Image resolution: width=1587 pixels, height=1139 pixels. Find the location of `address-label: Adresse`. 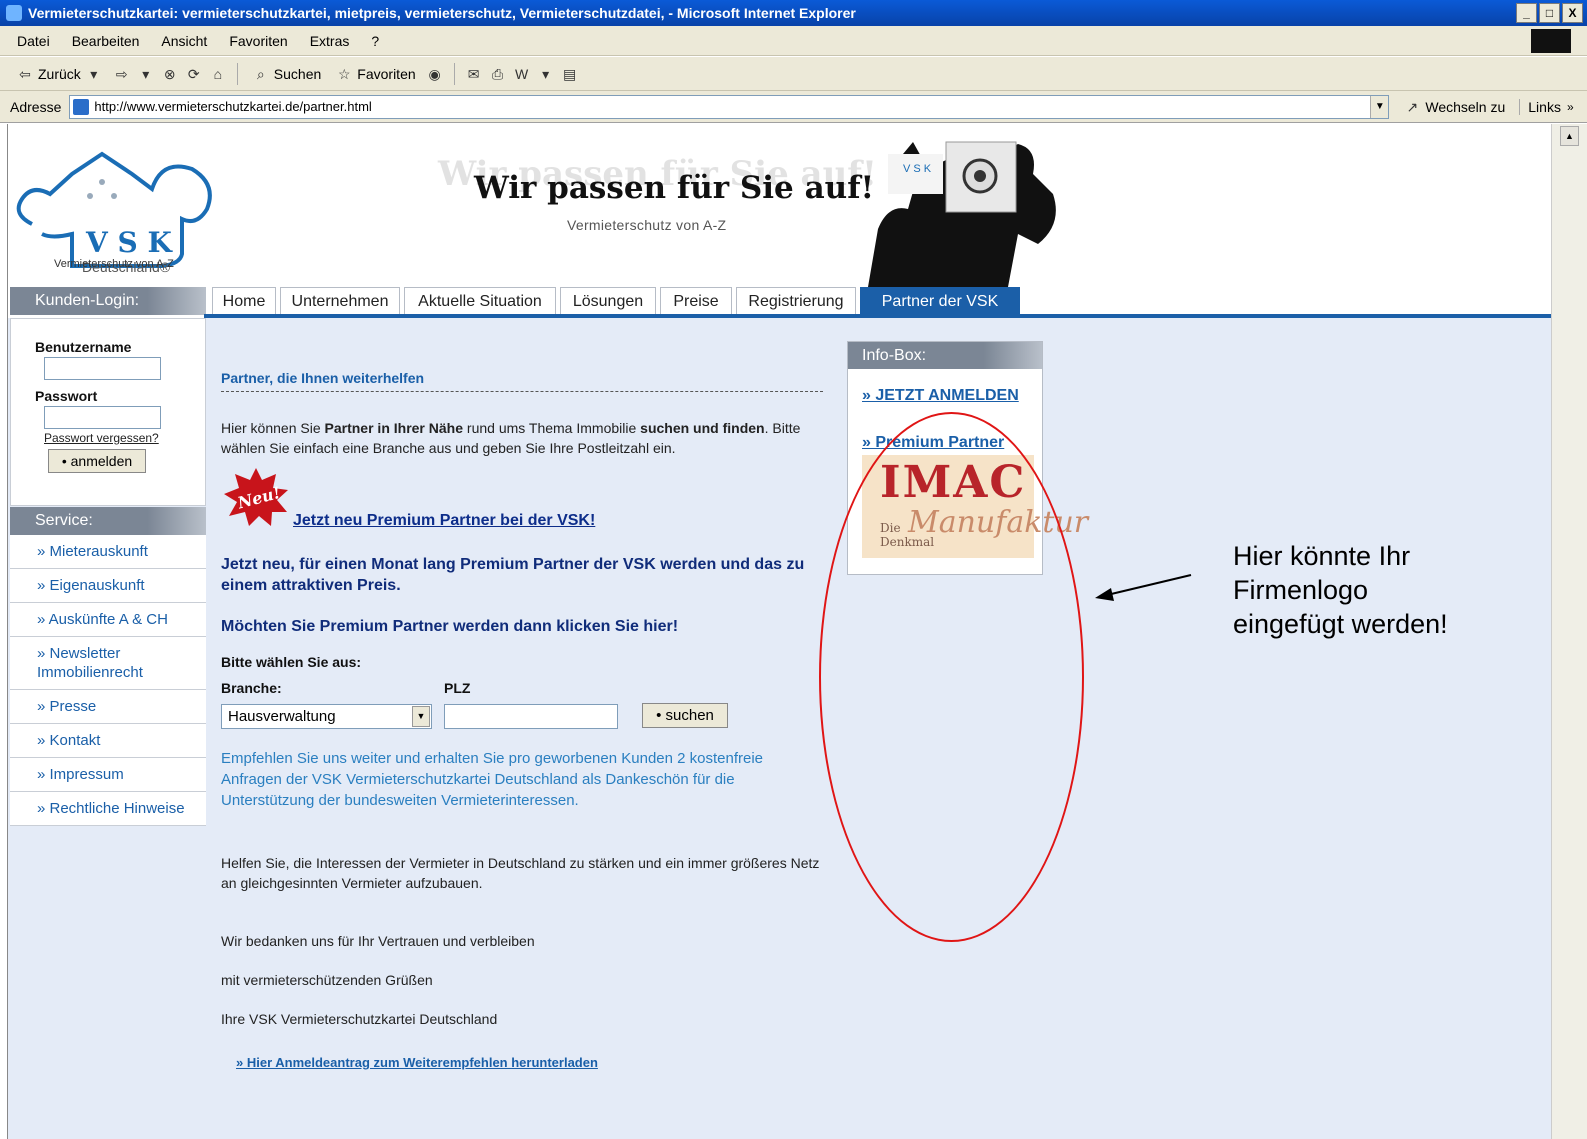

address-label: Adresse is located at coordinates (36, 106).